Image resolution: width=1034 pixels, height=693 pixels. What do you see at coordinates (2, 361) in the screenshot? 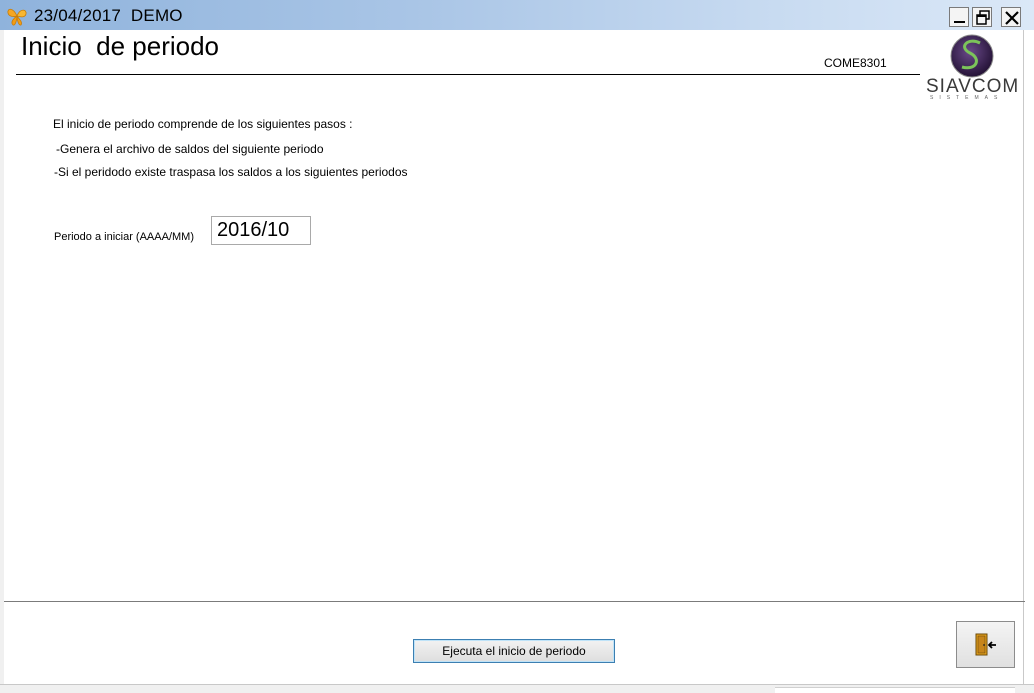
I see `window-left-border` at bounding box center [2, 361].